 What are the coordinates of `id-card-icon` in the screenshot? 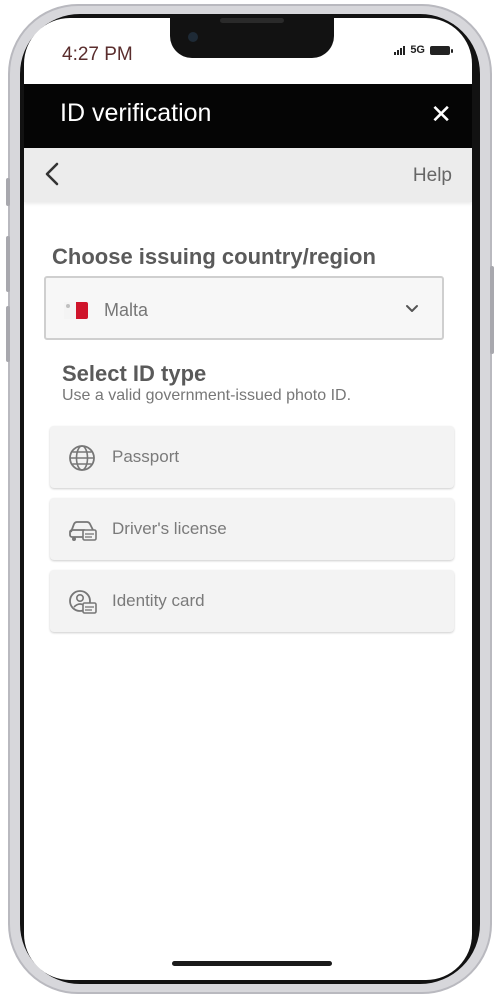 It's located at (83, 604).